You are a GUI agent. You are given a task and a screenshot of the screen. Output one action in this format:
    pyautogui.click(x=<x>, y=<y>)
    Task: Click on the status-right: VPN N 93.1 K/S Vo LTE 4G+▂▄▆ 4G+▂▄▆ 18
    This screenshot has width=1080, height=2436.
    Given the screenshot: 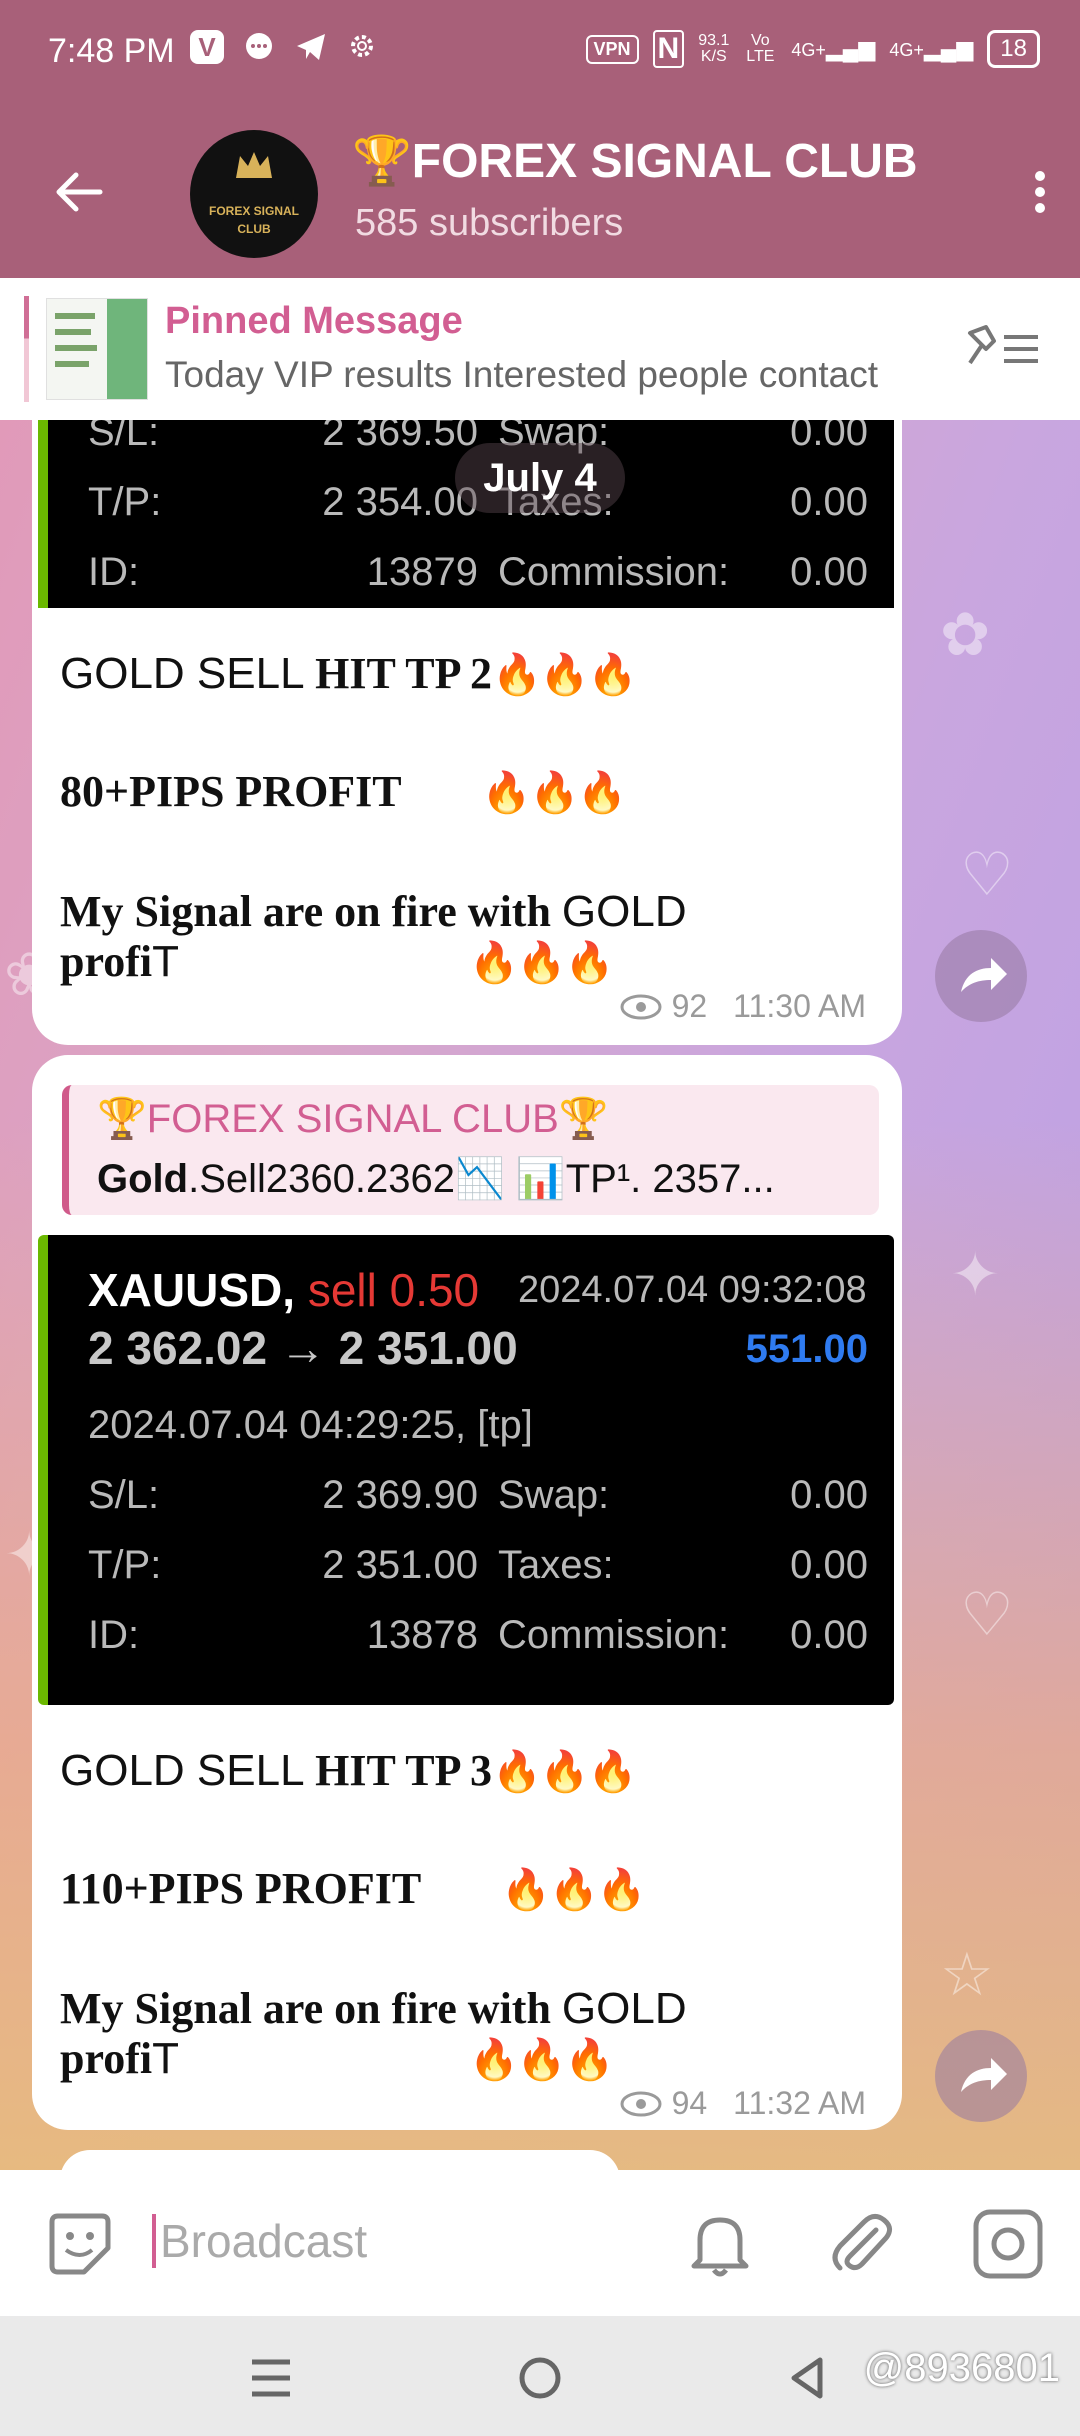 What is the action you would take?
    pyautogui.click(x=812, y=49)
    